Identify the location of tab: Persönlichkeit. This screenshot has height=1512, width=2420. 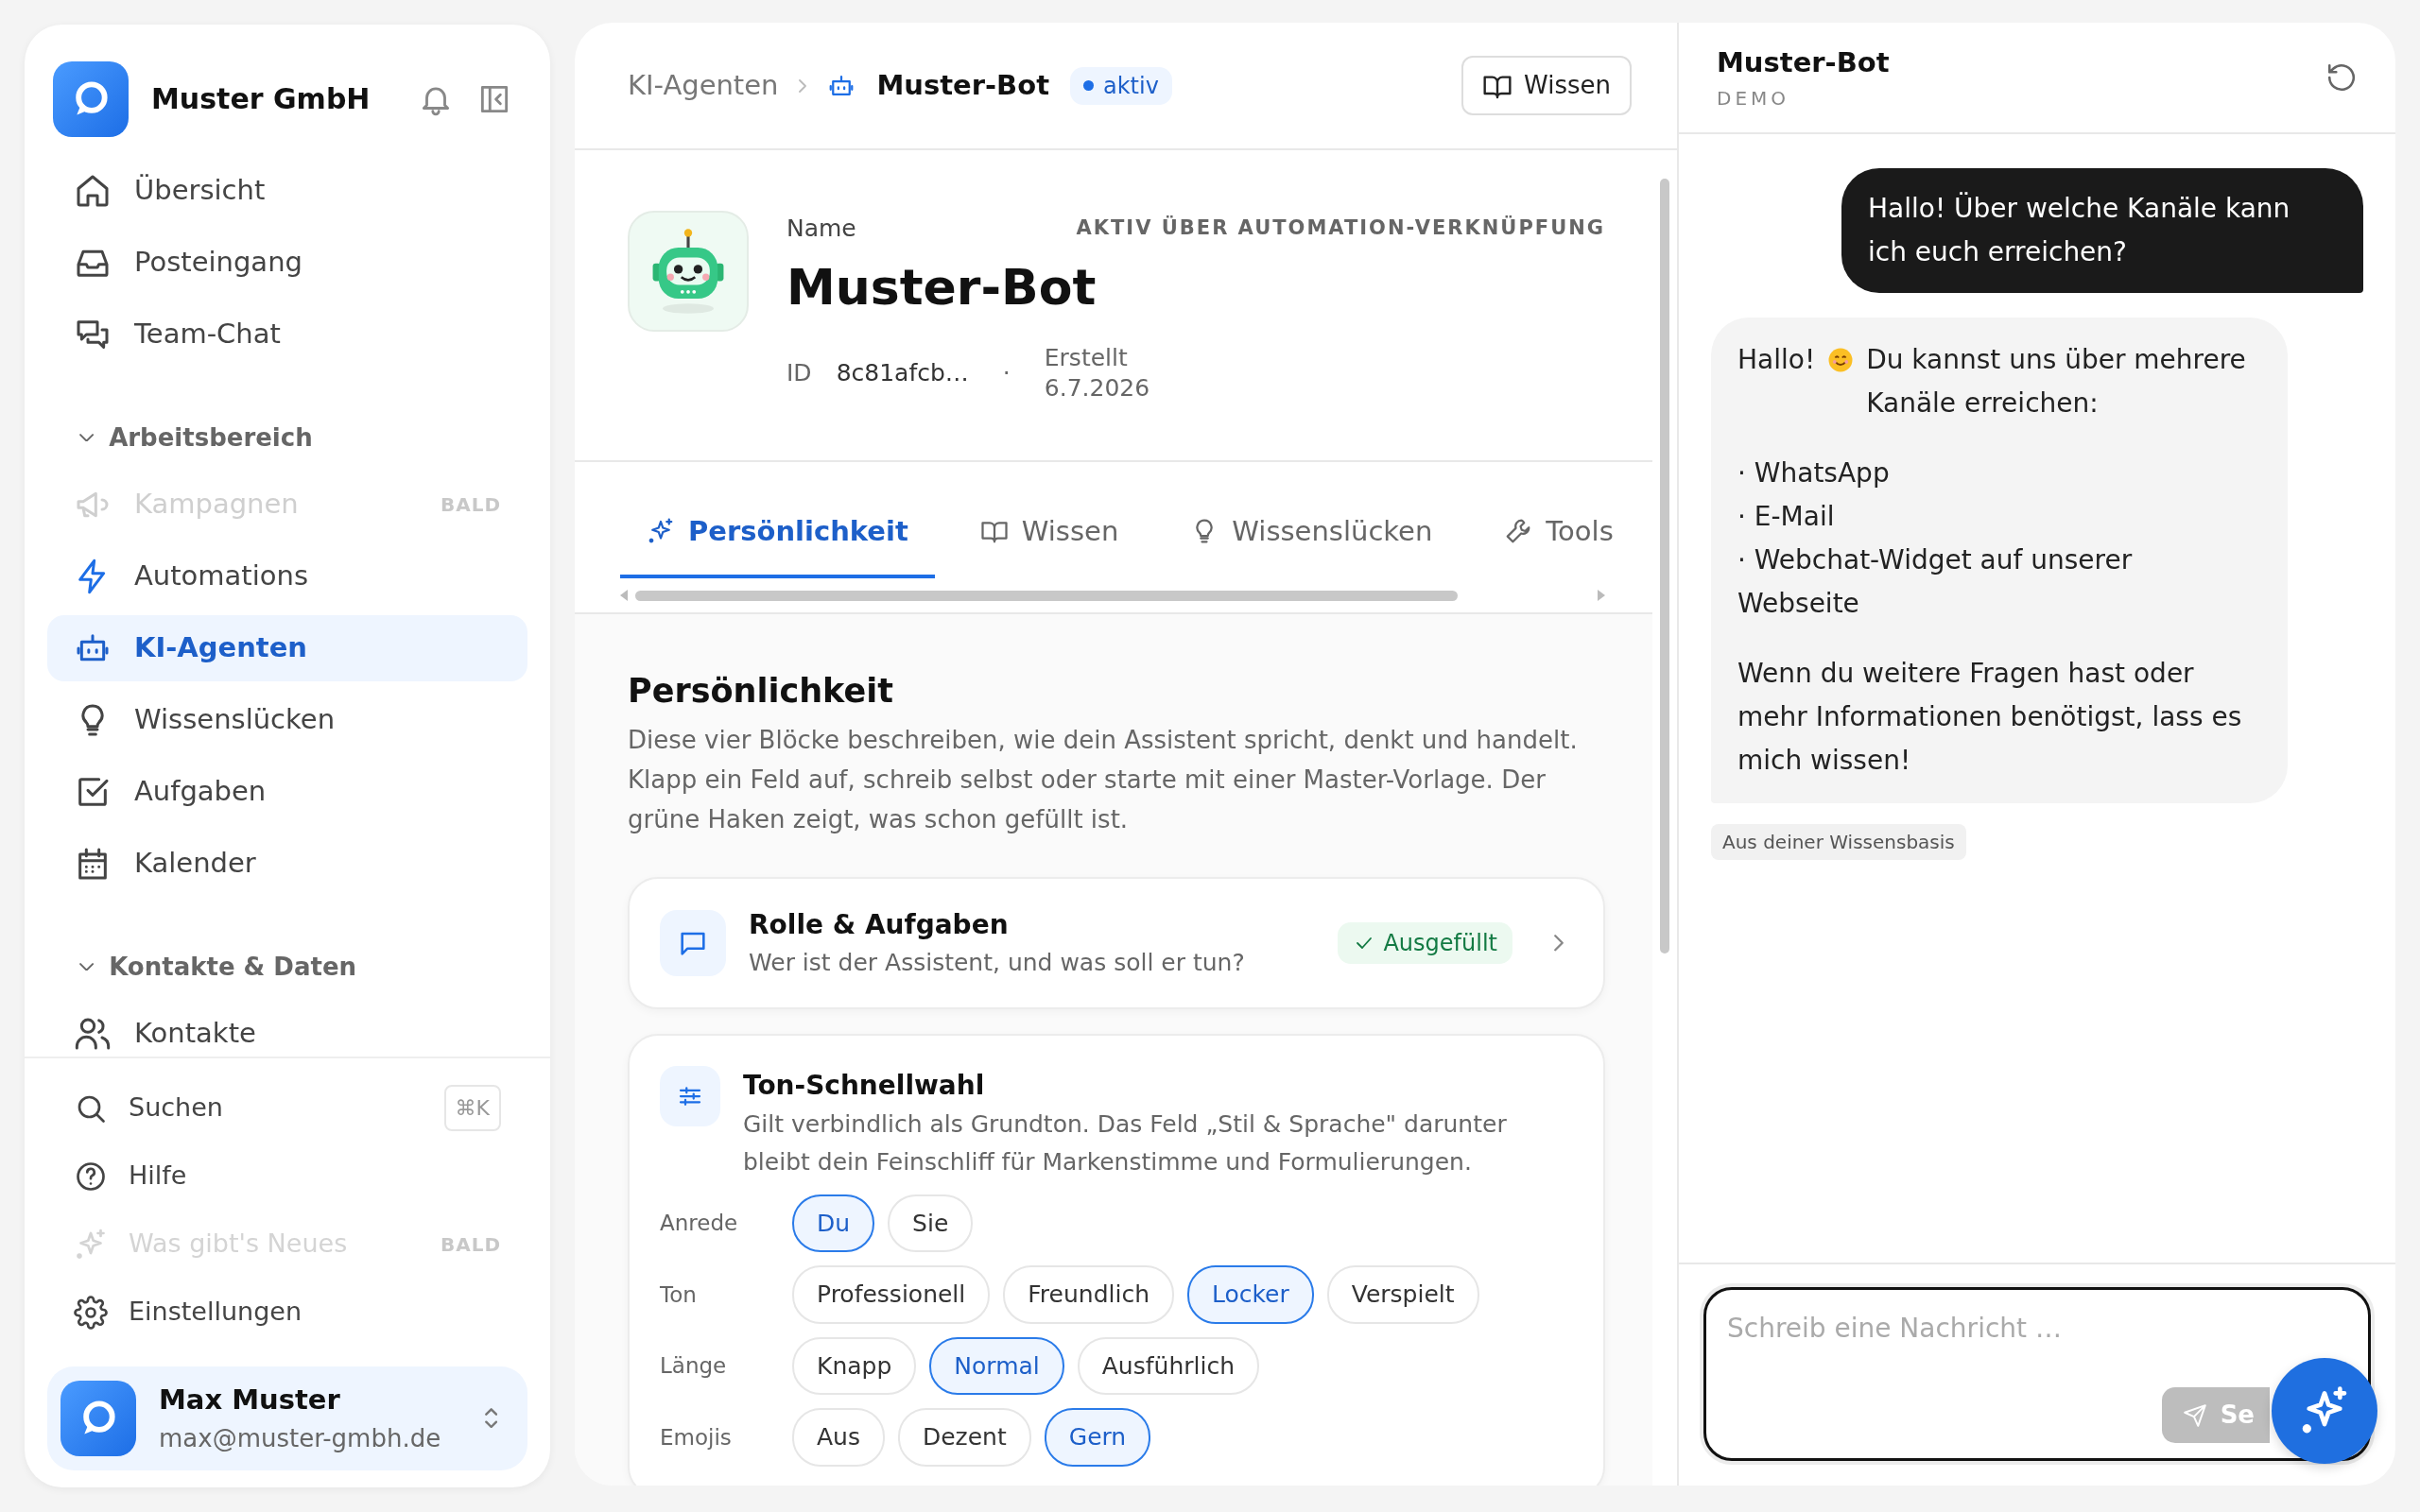
(777, 534).